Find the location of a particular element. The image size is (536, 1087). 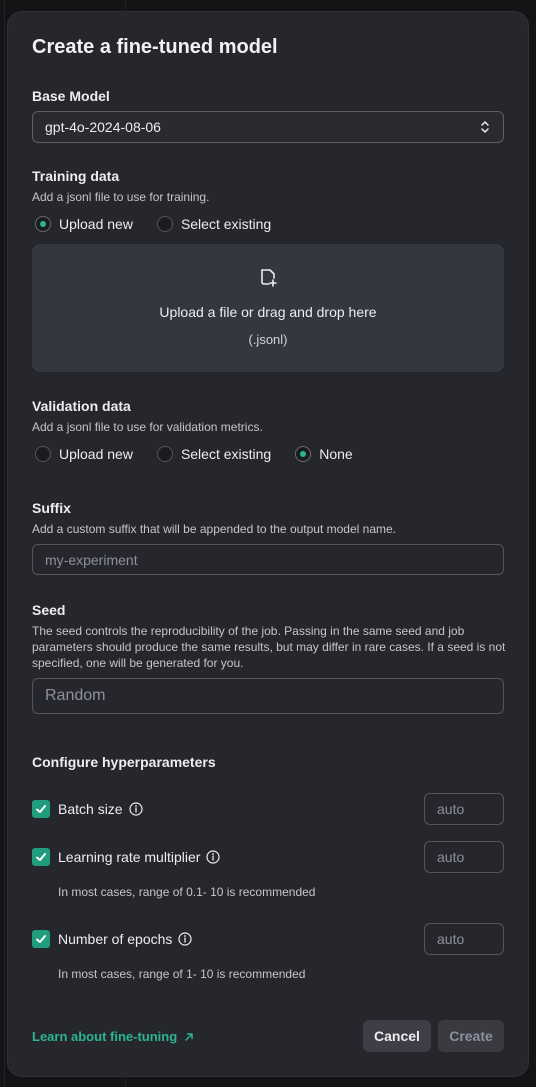

seed-input is located at coordinates (268, 696).